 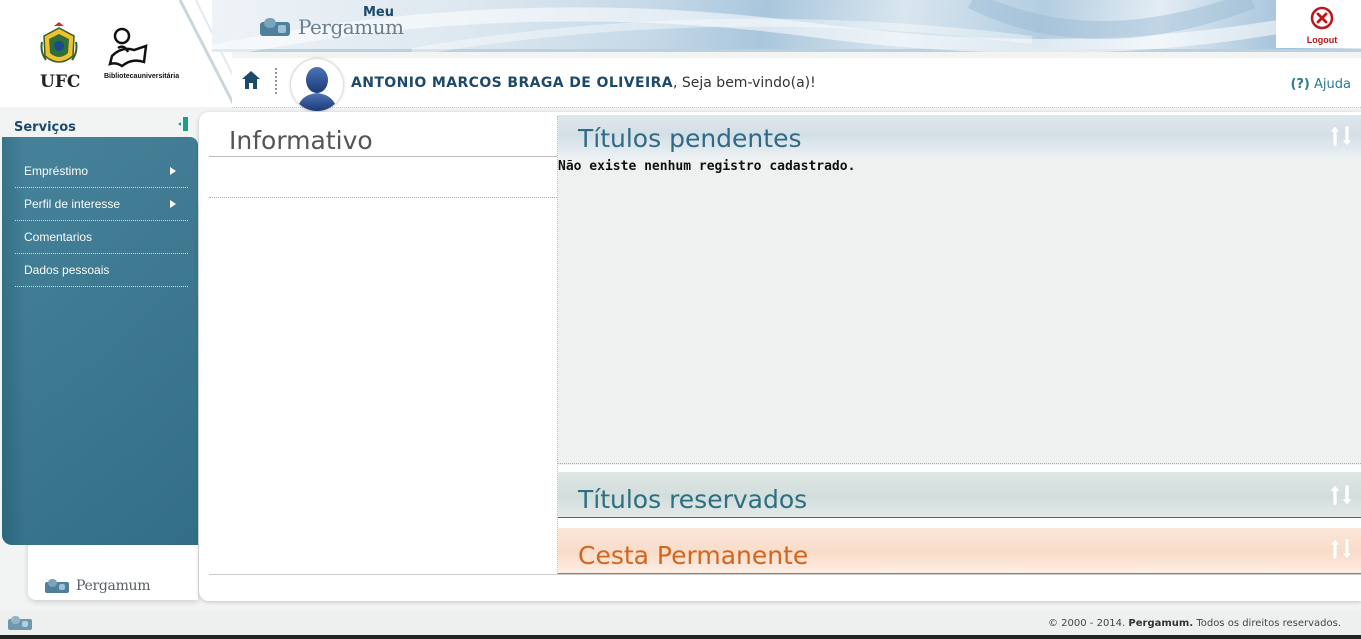 What do you see at coordinates (142, 76) in the screenshot?
I see `library-logo-text: Bibliotecauniversitária` at bounding box center [142, 76].